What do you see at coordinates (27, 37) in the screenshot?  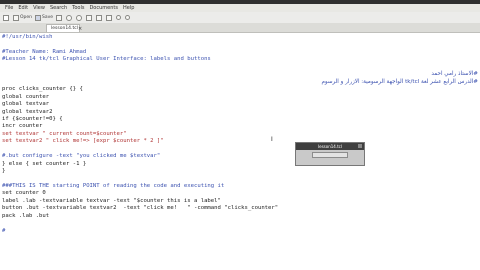 I see `code-line: #!/usr/bin/wish` at bounding box center [27, 37].